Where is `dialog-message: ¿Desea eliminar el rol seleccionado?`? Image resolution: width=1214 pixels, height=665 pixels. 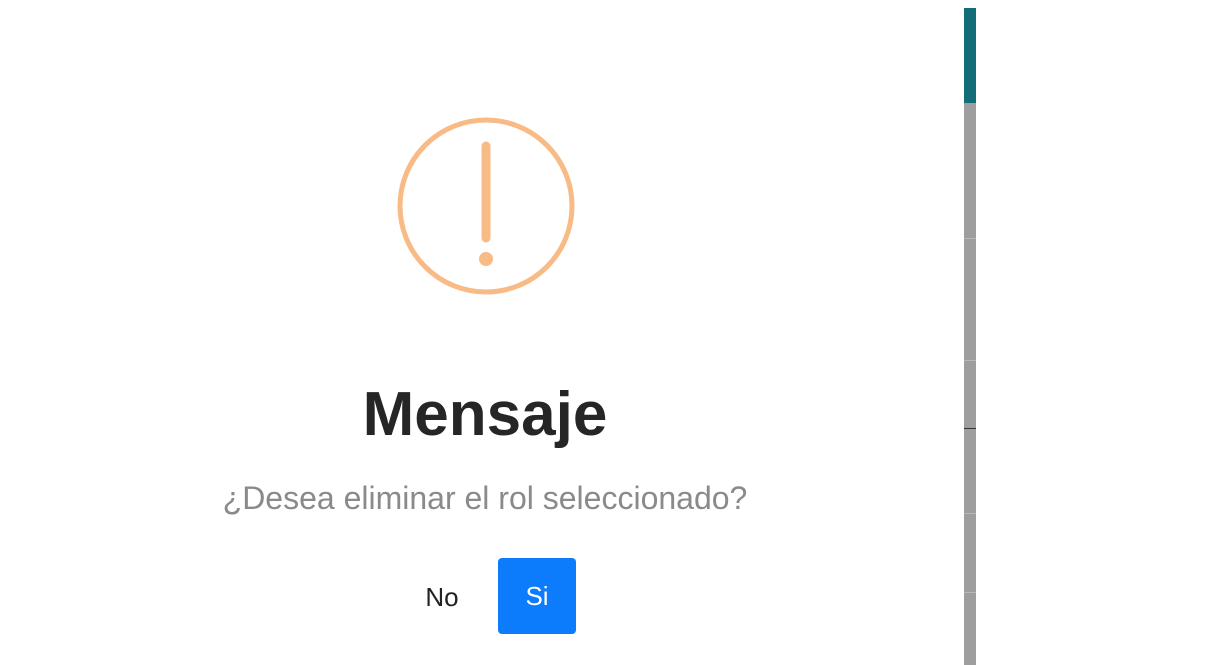
dialog-message: ¿Desea eliminar el rol seleccionado? is located at coordinates (485, 498).